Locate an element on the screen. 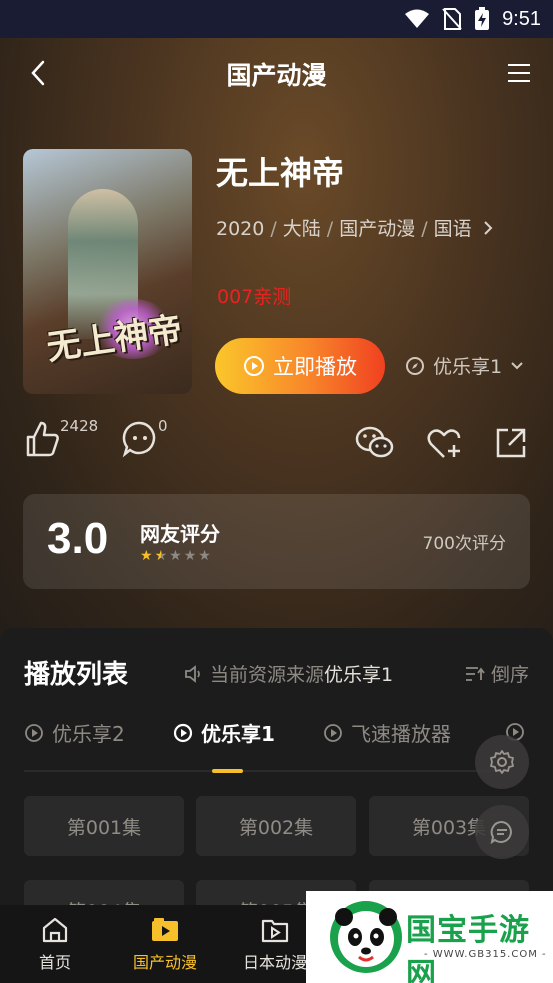 This screenshot has height=983, width=553. show-tagline: 007亲测 is located at coordinates (254, 297).